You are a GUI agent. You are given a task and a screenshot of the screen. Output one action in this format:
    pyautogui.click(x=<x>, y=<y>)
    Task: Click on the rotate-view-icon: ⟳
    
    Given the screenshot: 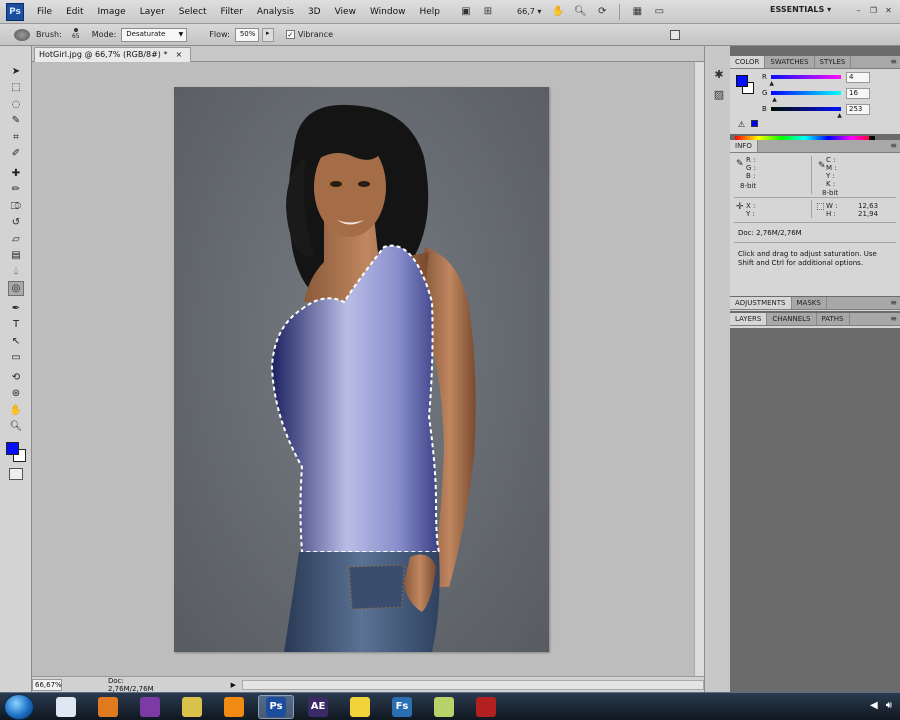 What is the action you would take?
    pyautogui.click(x=602, y=12)
    